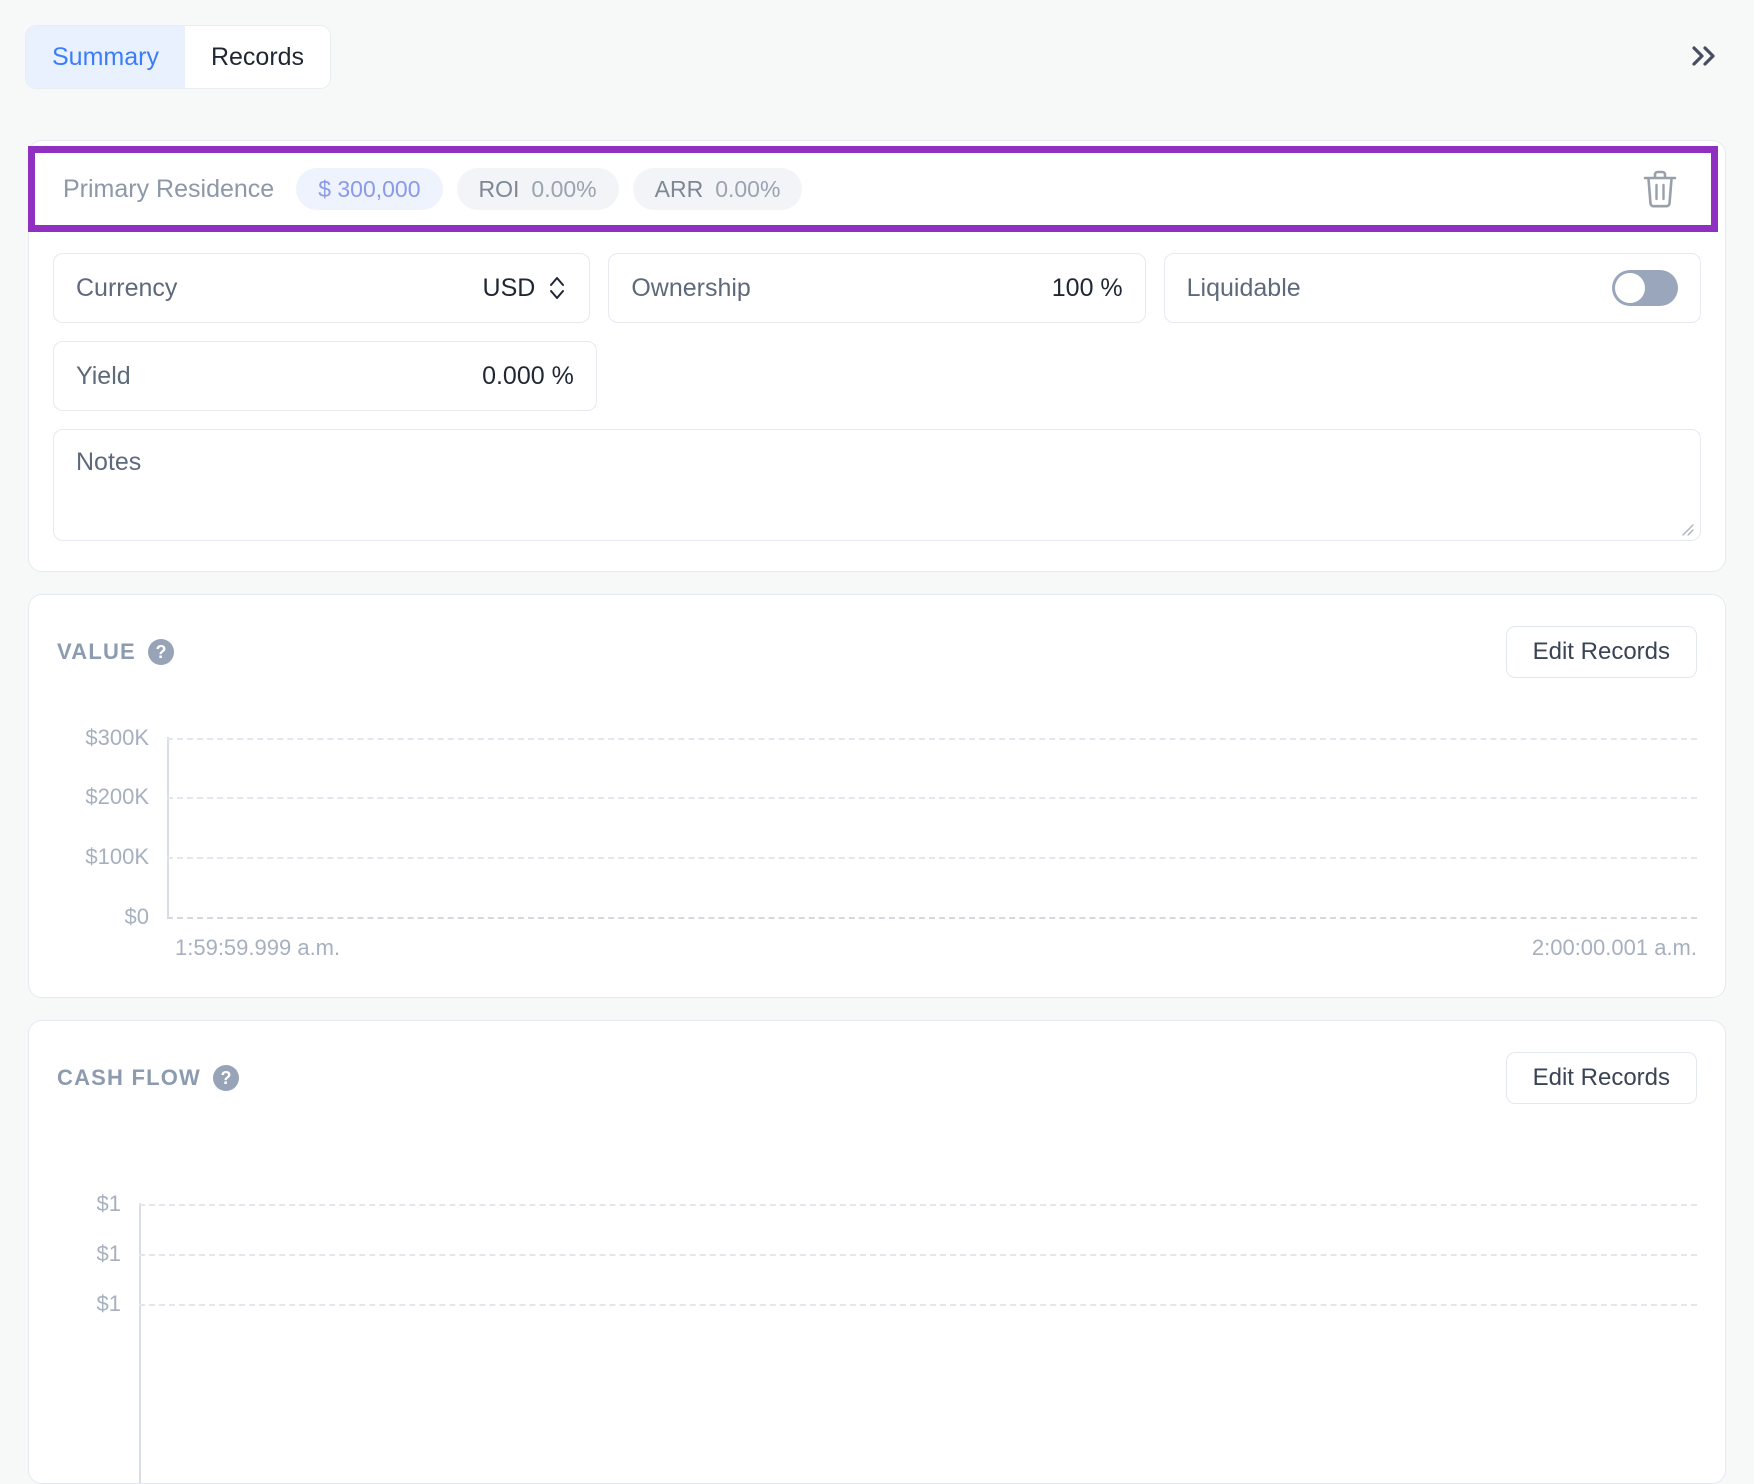 Image resolution: width=1754 pixels, height=1484 pixels. I want to click on value-edit-records-button: Edit Records, so click(1601, 652).